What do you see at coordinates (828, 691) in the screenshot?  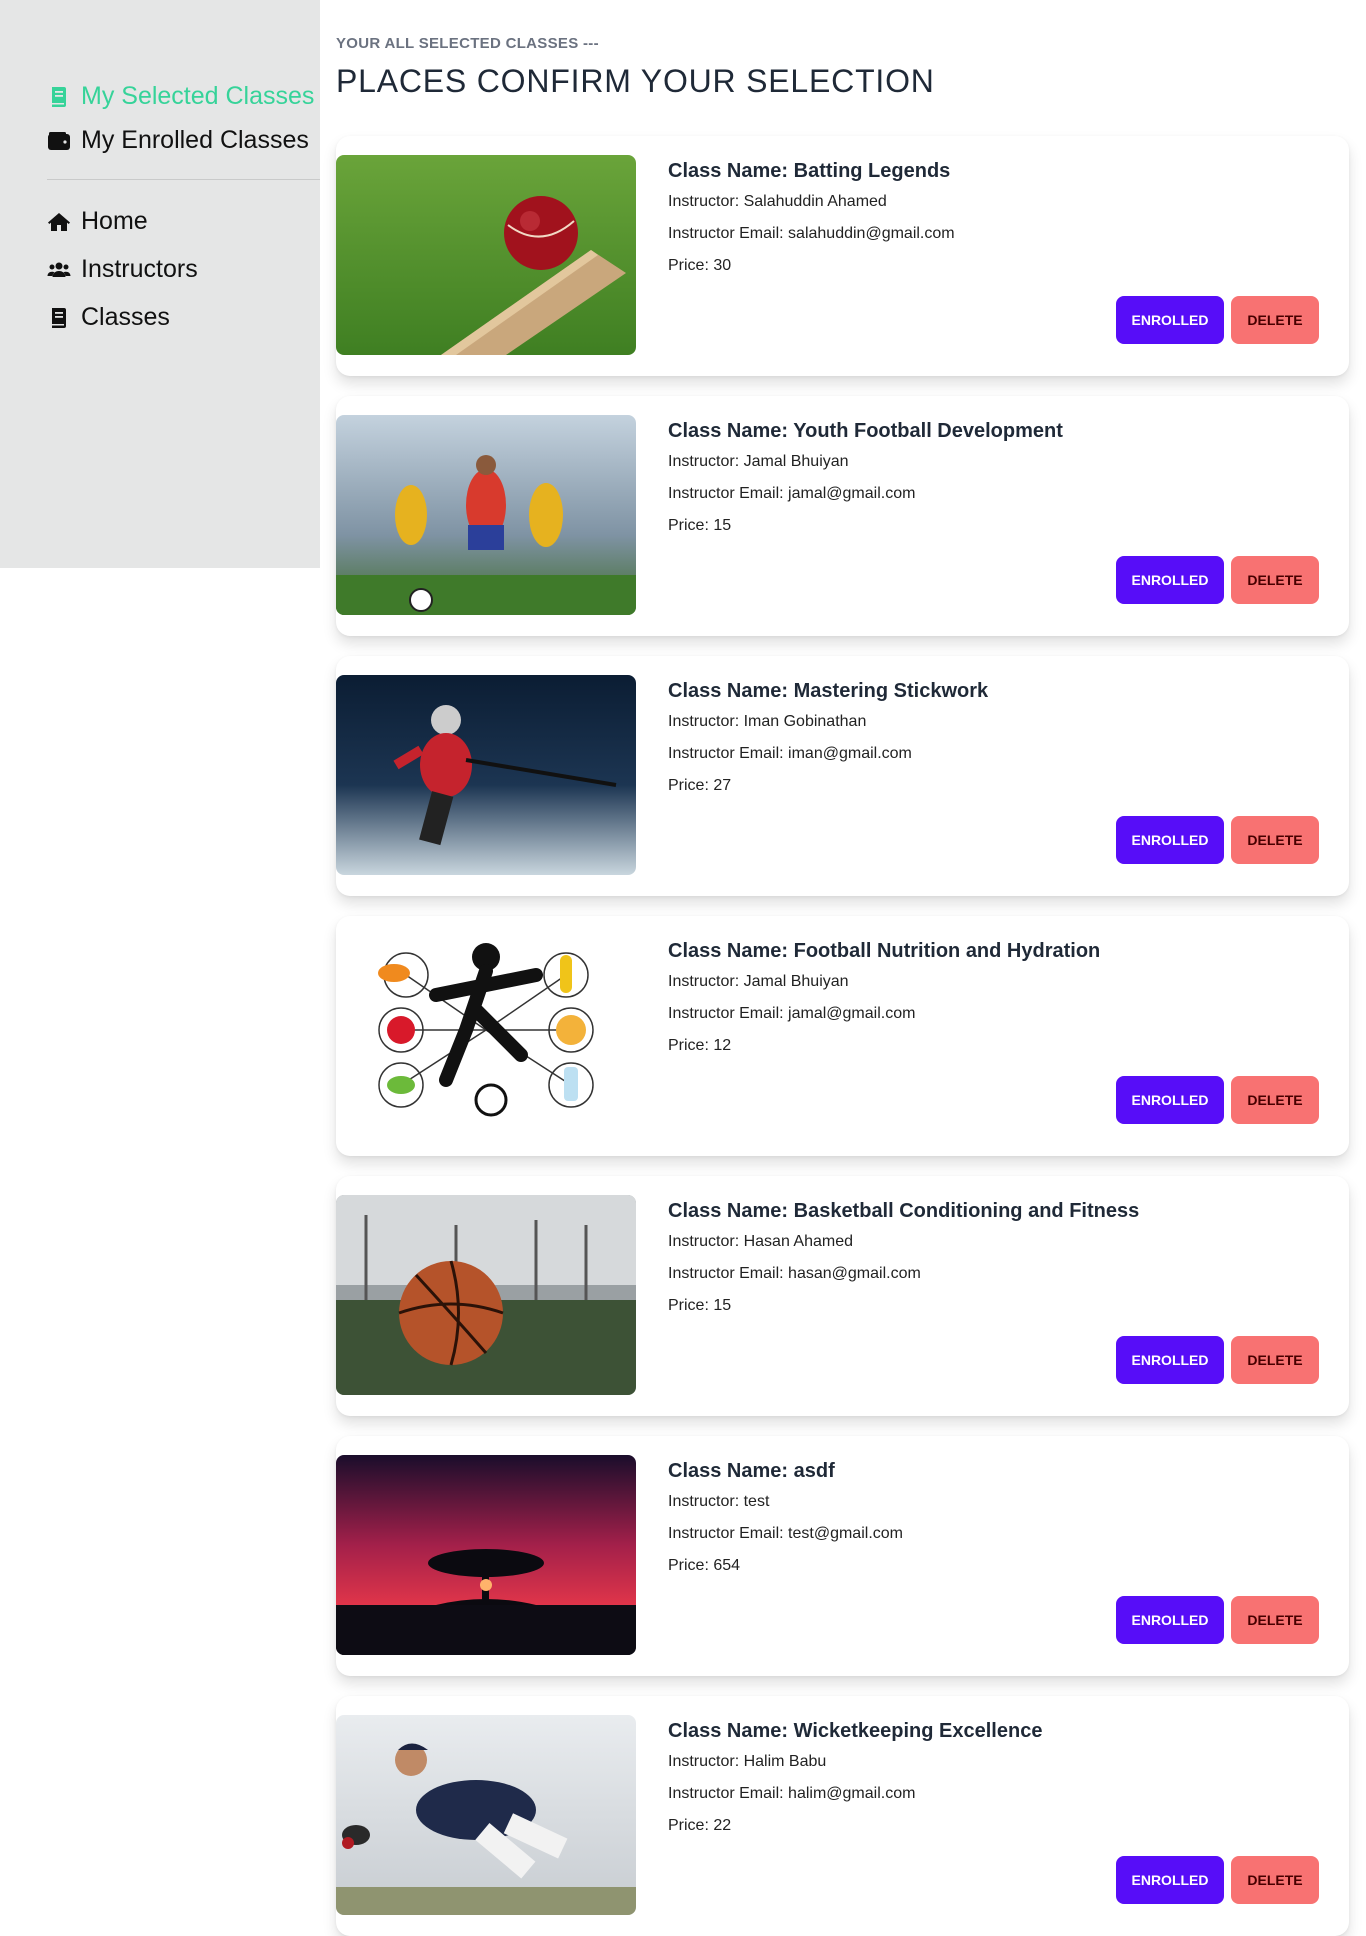 I see `class-name: Class Name: Mastering Stickwork` at bounding box center [828, 691].